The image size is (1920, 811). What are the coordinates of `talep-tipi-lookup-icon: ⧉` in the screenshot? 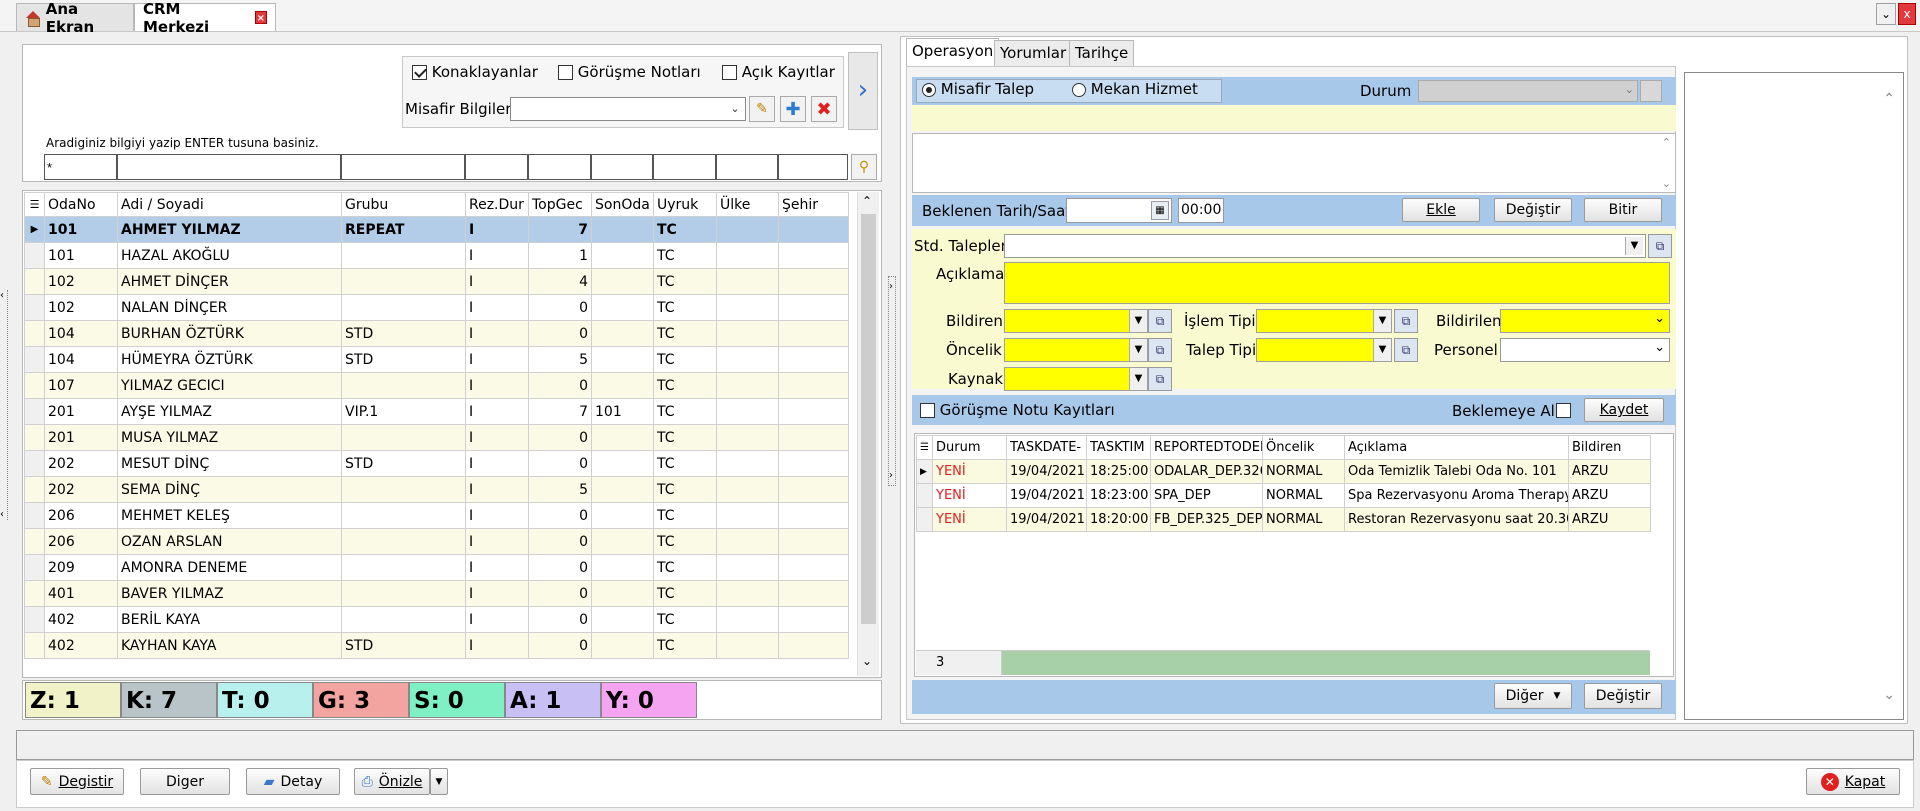 It's located at (1406, 350).